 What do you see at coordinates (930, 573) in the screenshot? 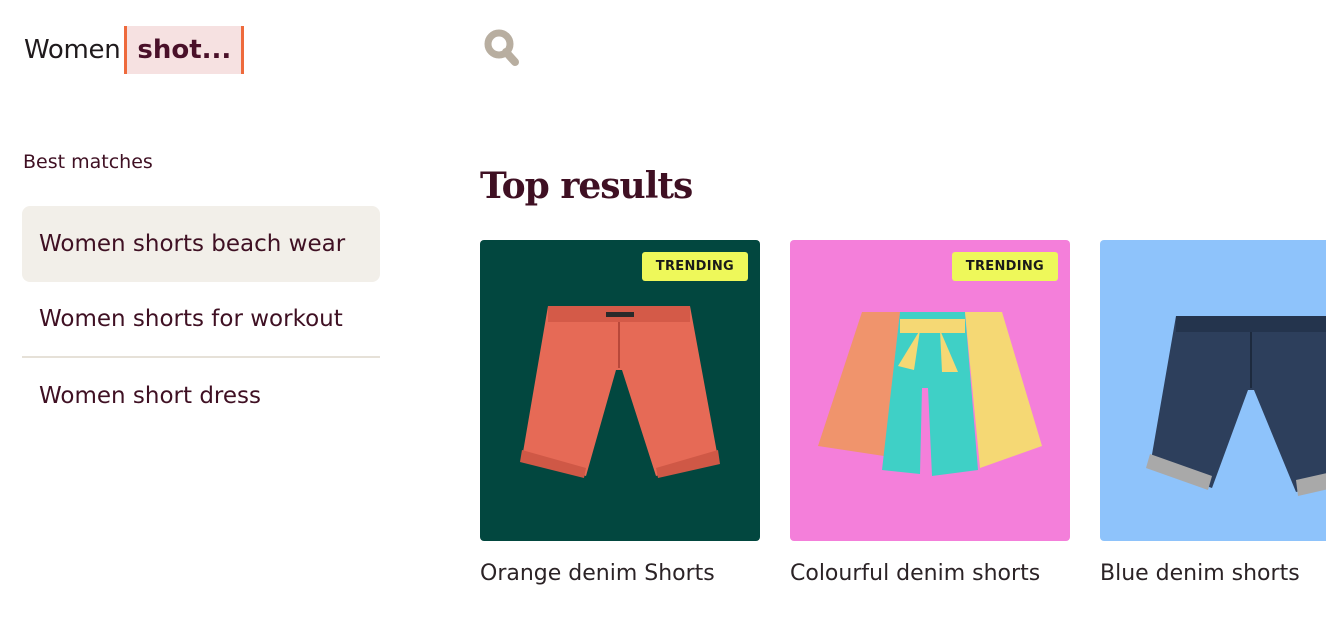
I see `product-name: Colourful denim shorts` at bounding box center [930, 573].